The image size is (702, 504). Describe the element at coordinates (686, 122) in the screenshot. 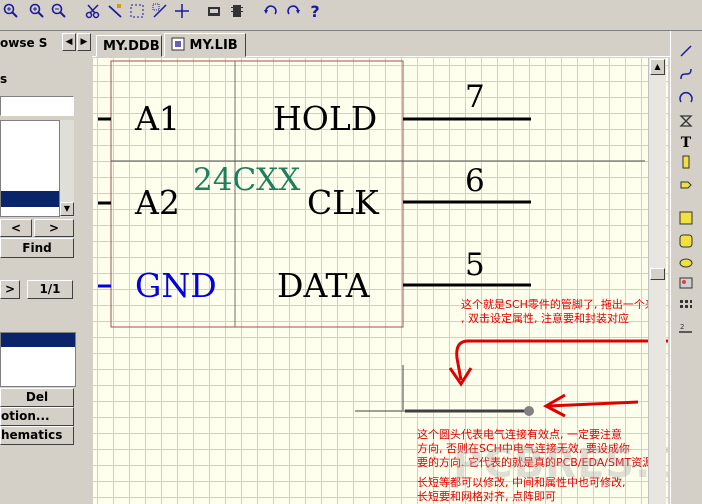

I see `polygon-tool-icon` at that location.